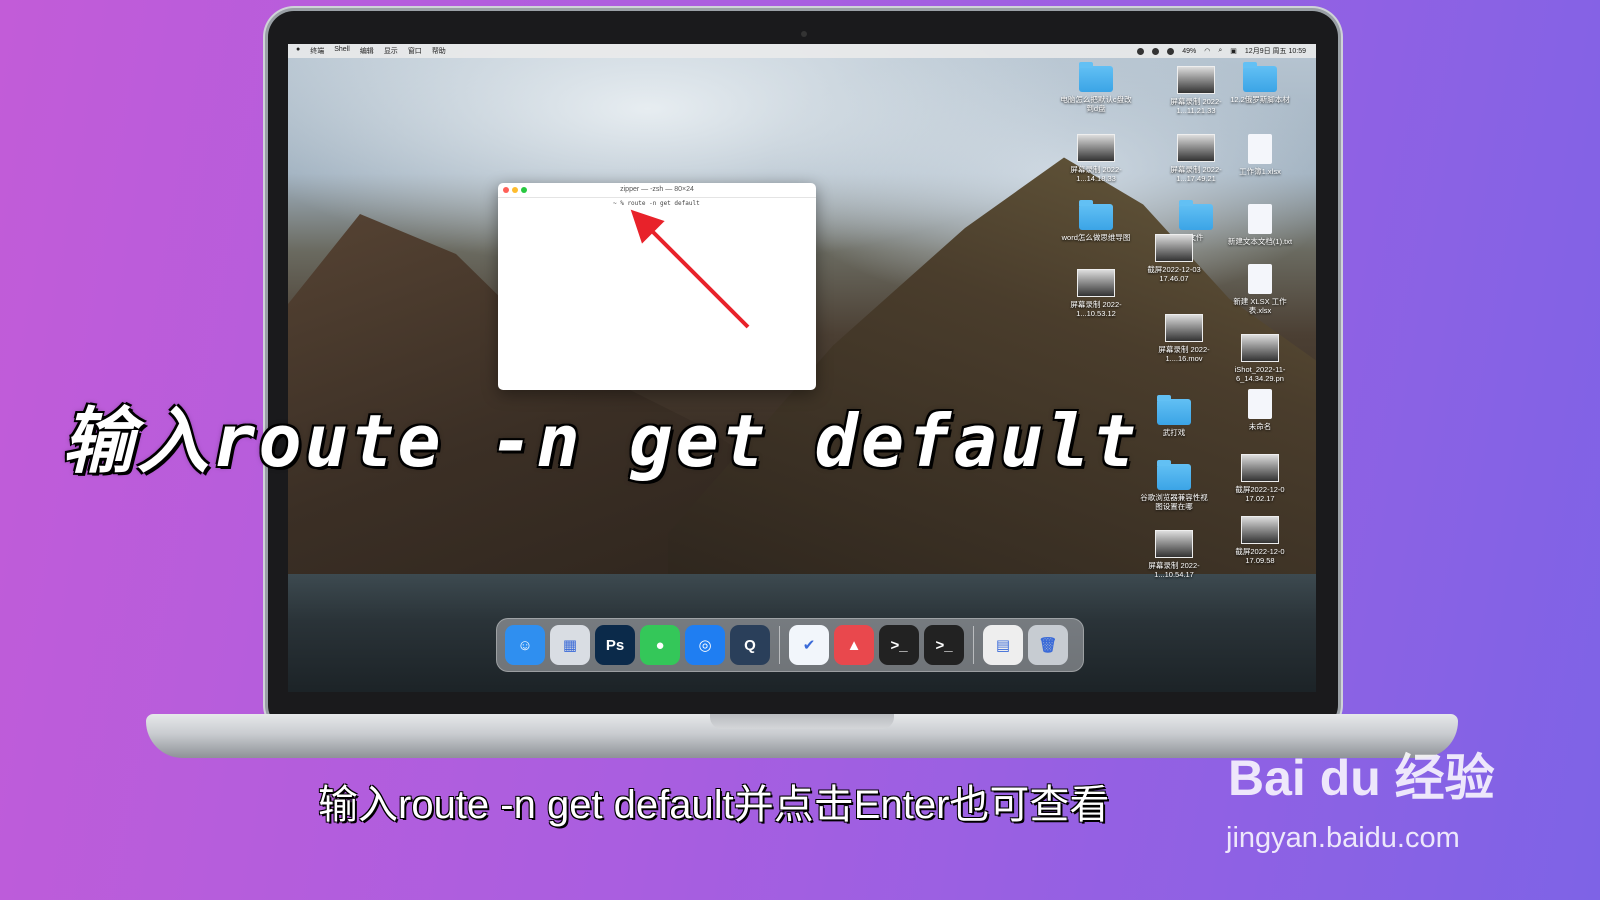 The width and height of the screenshot is (1600, 900). What do you see at coordinates (570, 645) in the screenshot?
I see `dock-launchpad-icon: ▦` at bounding box center [570, 645].